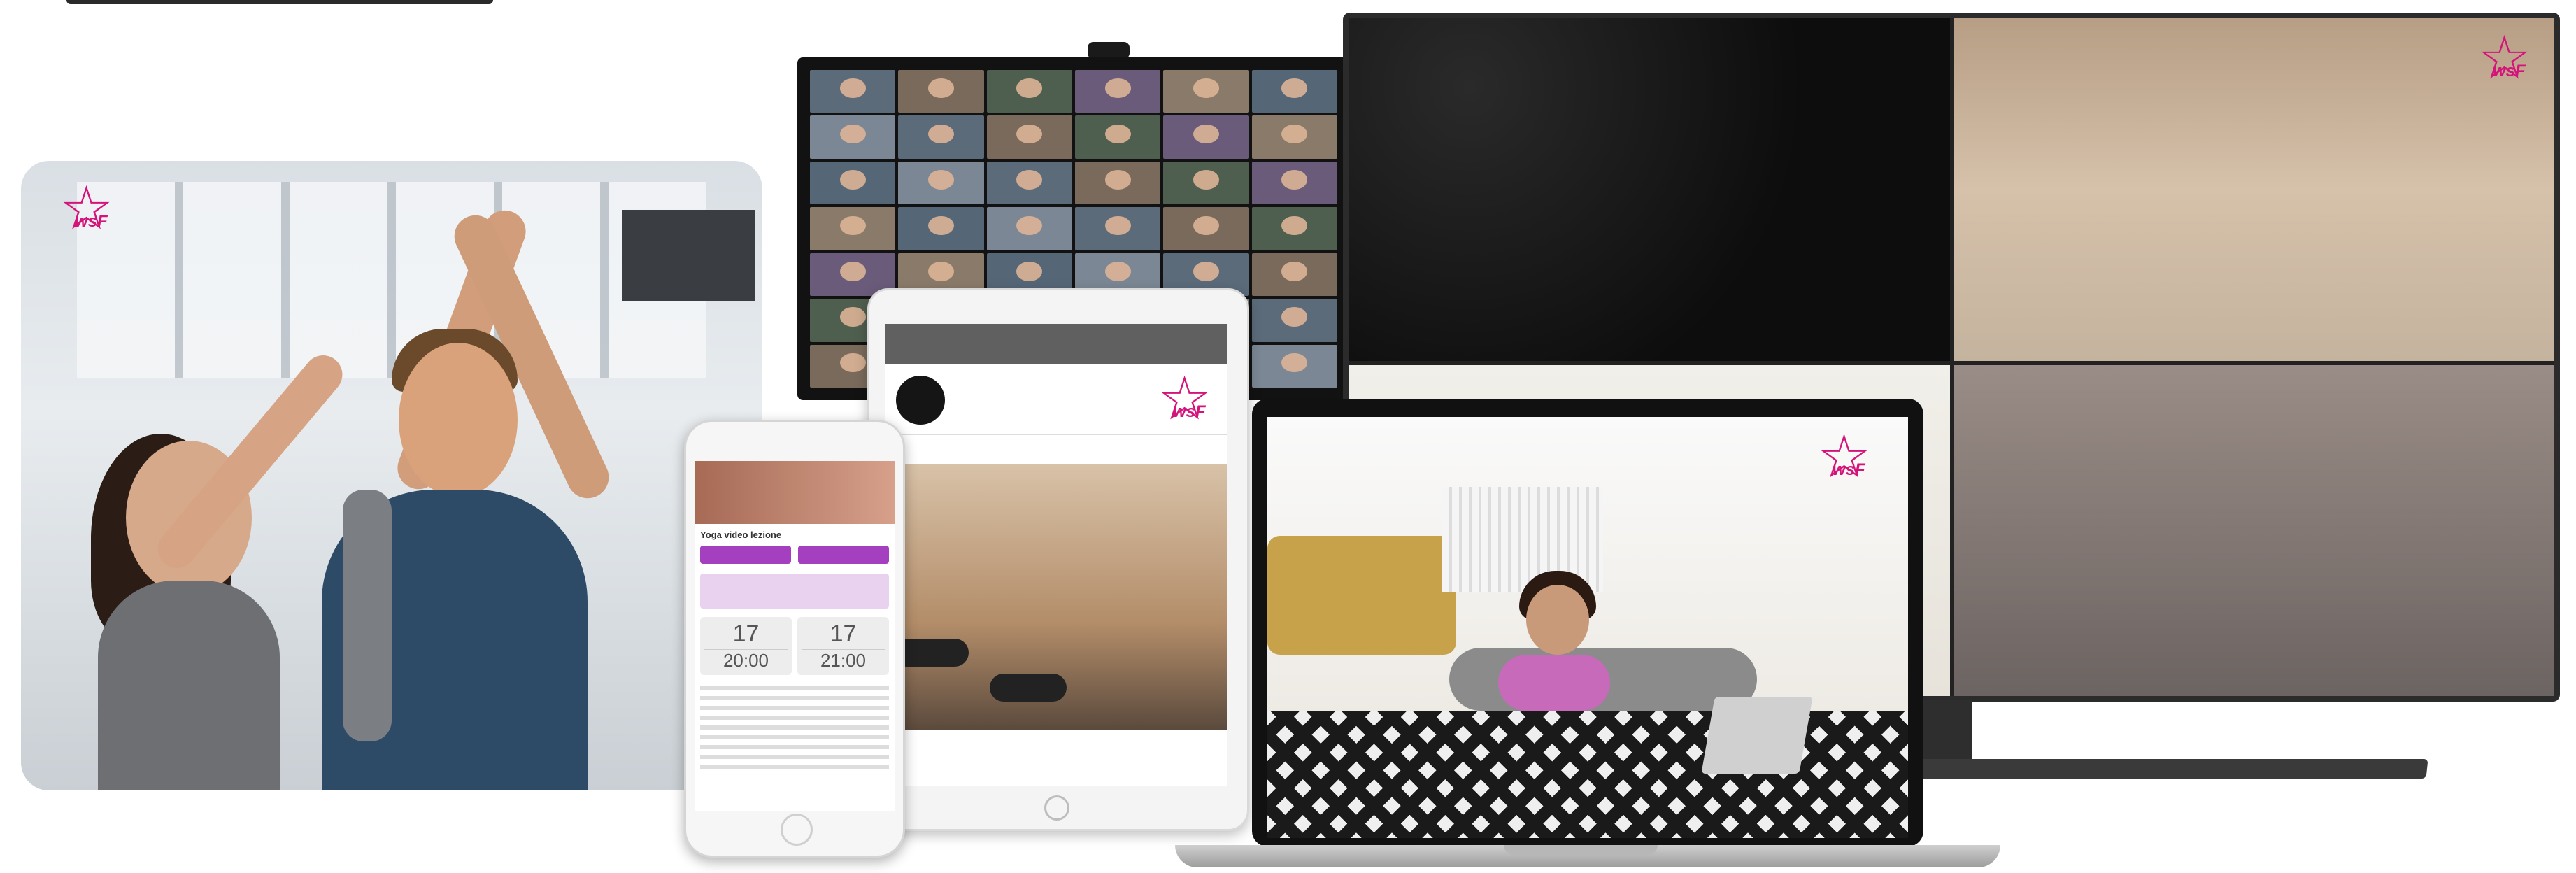  I want to click on gym-window, so click(391, 280).